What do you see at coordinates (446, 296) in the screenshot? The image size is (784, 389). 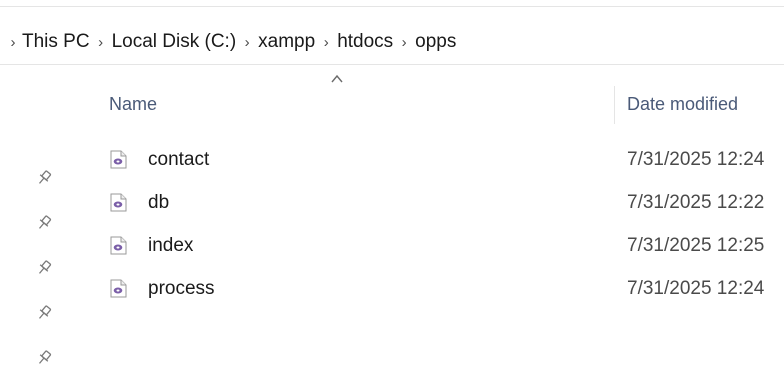 I see `file-row-process: process 7/31/2025 12:24` at bounding box center [446, 296].